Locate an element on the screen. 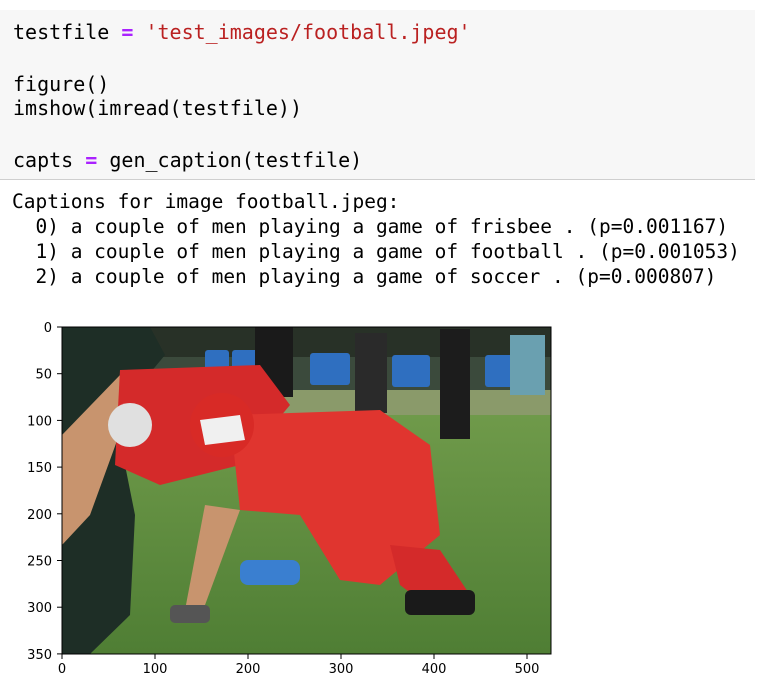 The height and width of the screenshot is (694, 770). x-tick-label: 200 is located at coordinates (248, 669).